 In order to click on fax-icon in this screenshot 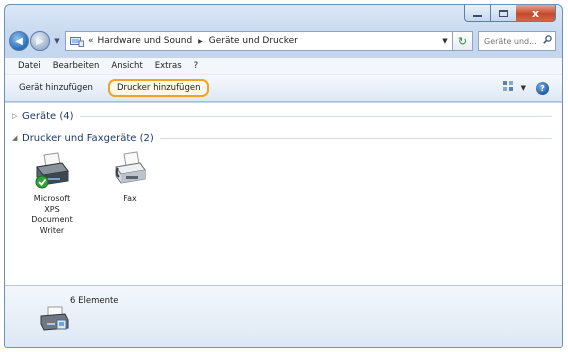, I will do `click(130, 172)`.